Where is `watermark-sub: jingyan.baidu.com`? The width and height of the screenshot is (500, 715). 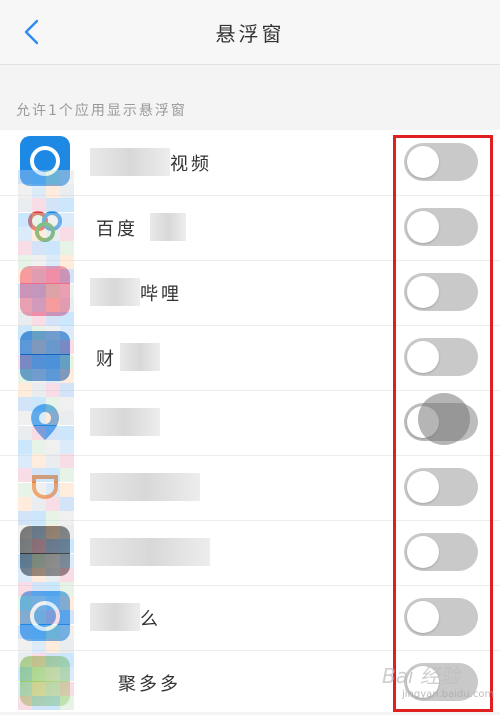
watermark-sub: jingyan.baidu.com is located at coordinates (448, 694).